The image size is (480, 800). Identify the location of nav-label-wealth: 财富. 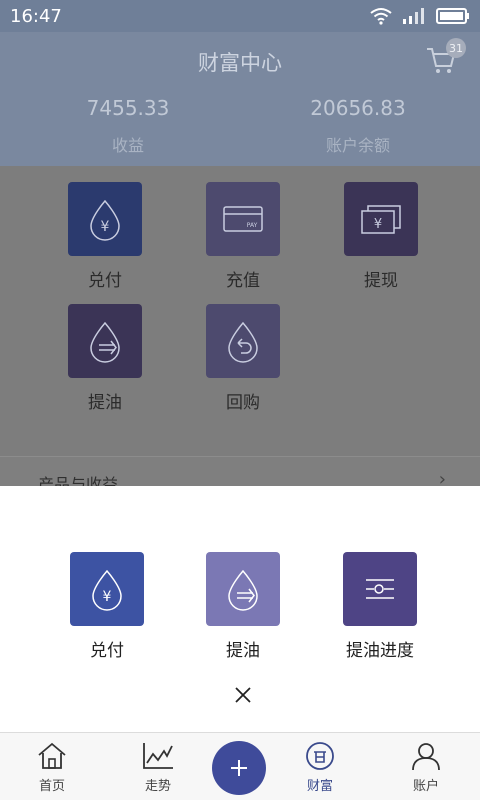
(319, 786).